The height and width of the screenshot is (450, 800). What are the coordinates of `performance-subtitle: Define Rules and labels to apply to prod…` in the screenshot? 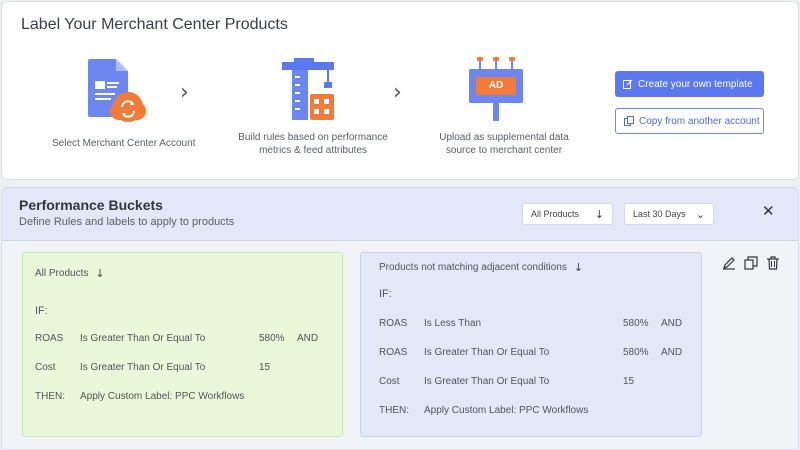 It's located at (127, 222).